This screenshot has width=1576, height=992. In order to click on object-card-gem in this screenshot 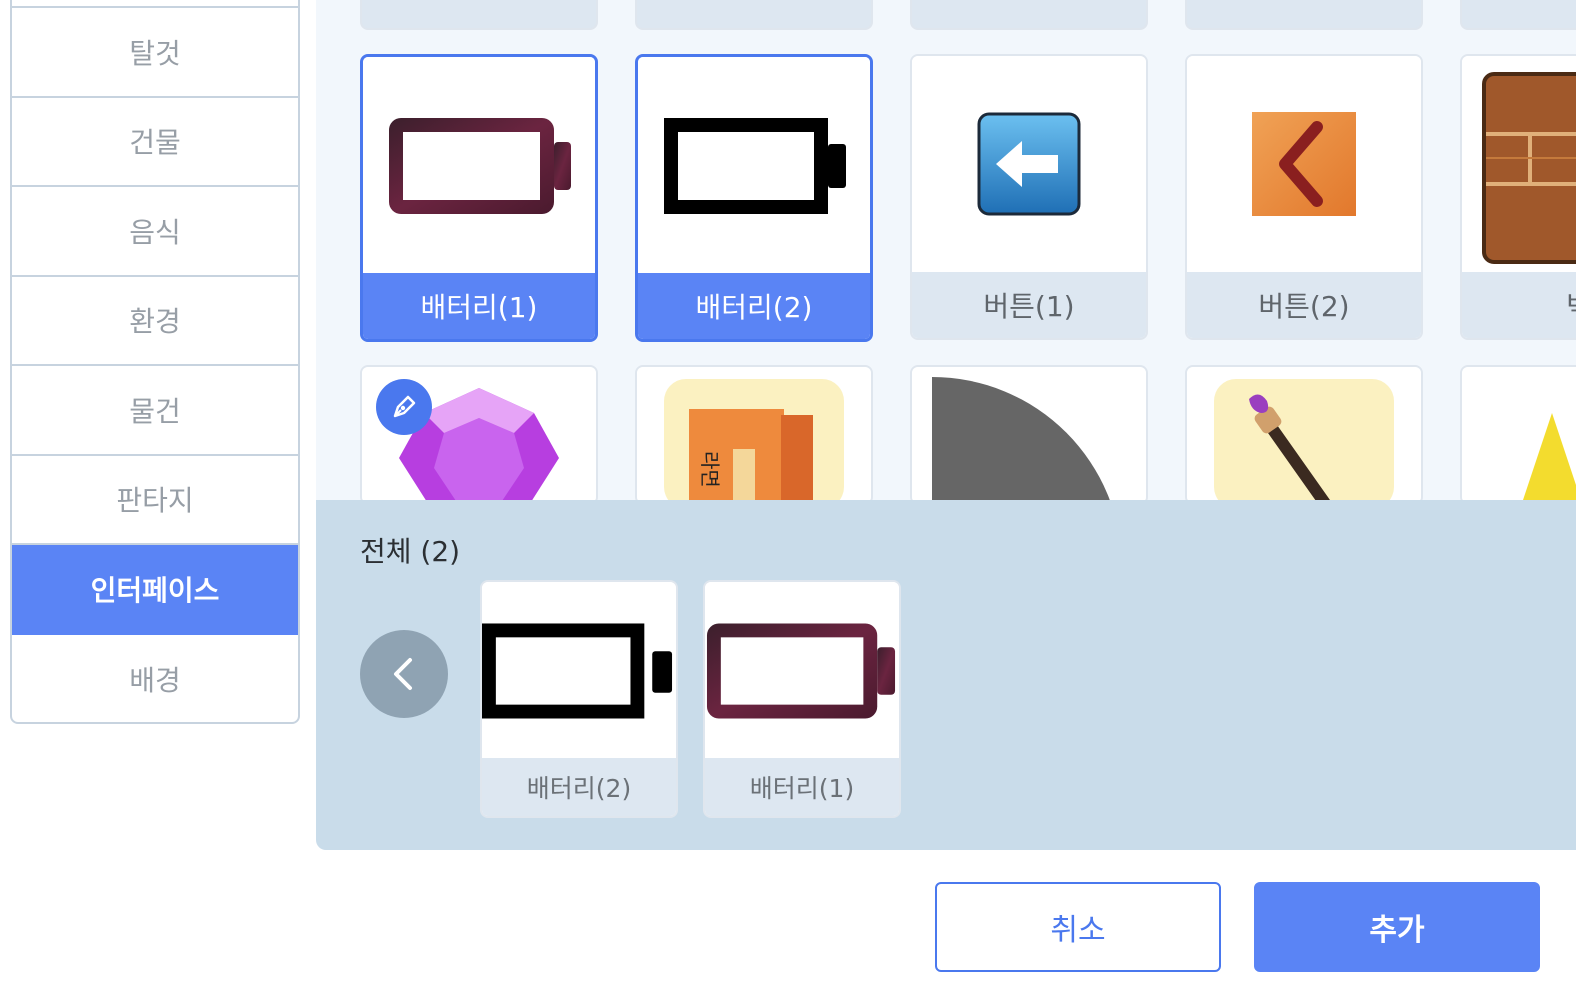, I will do `click(479, 432)`.